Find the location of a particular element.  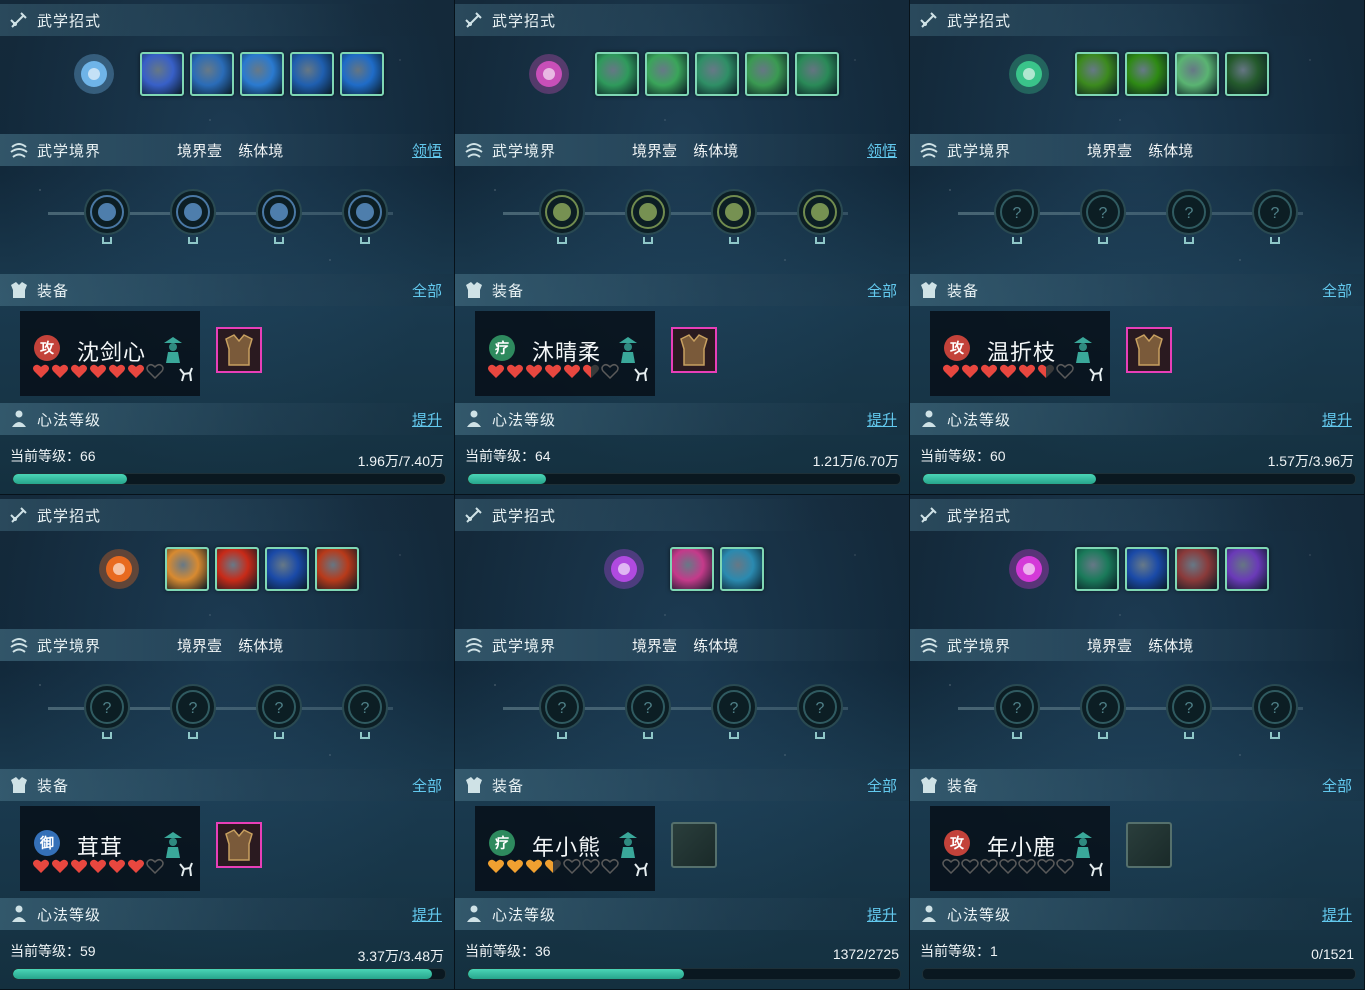

red-scales-skill-icon is located at coordinates (1197, 569).